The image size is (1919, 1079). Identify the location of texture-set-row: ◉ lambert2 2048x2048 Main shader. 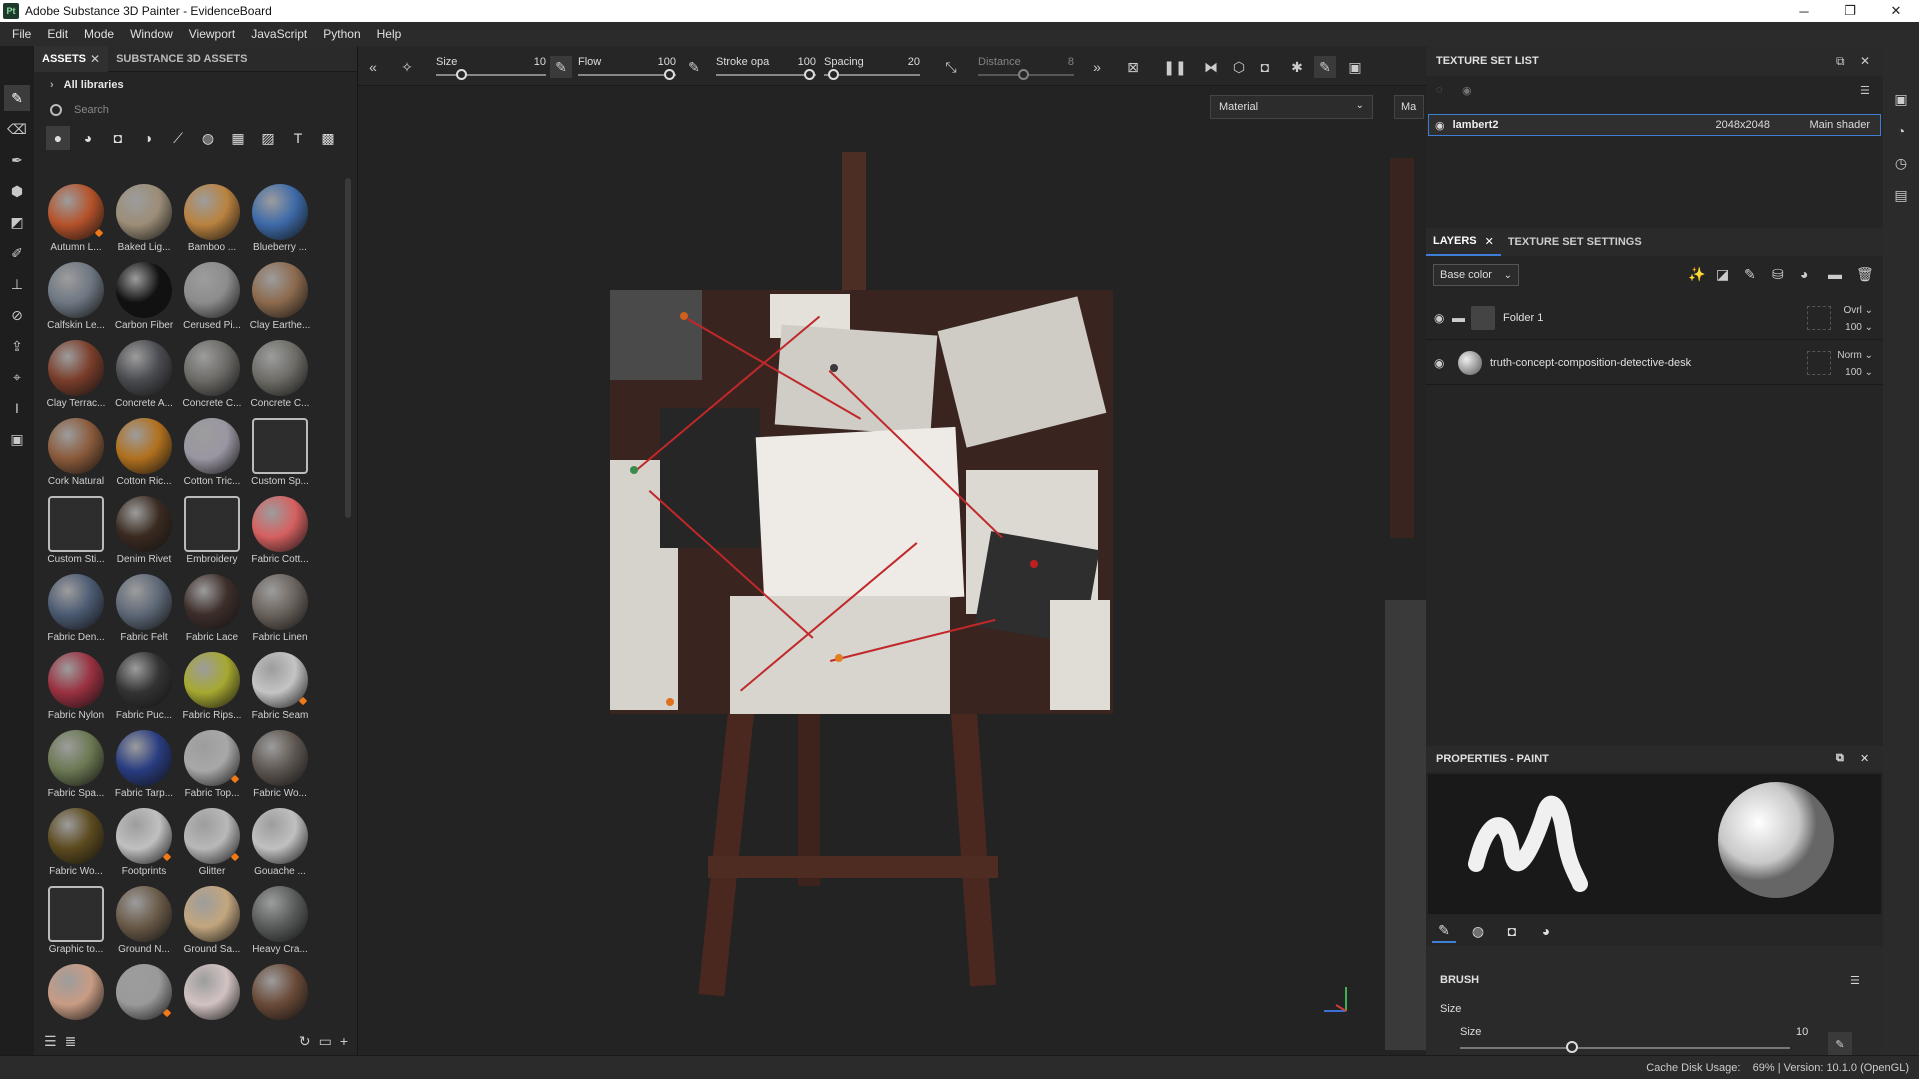
(1654, 125).